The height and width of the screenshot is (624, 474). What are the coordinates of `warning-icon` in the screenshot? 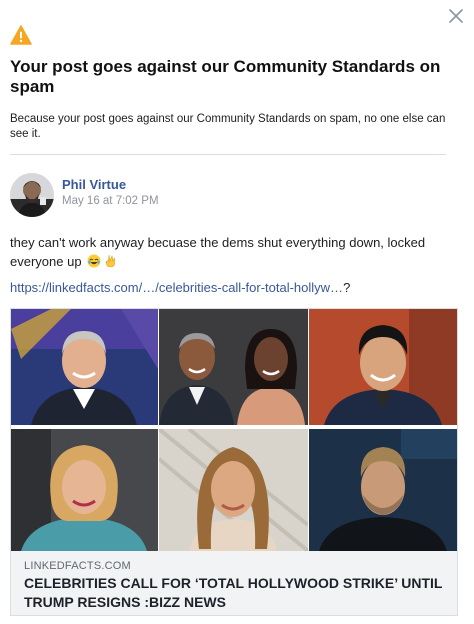 It's located at (21, 35).